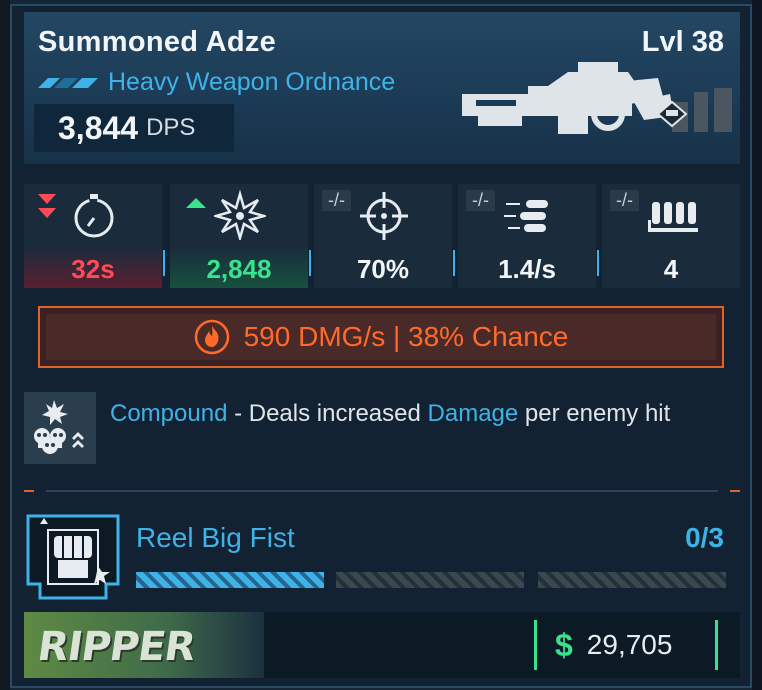 The width and height of the screenshot is (762, 690). I want to click on separator-tick-right, so click(735, 491).